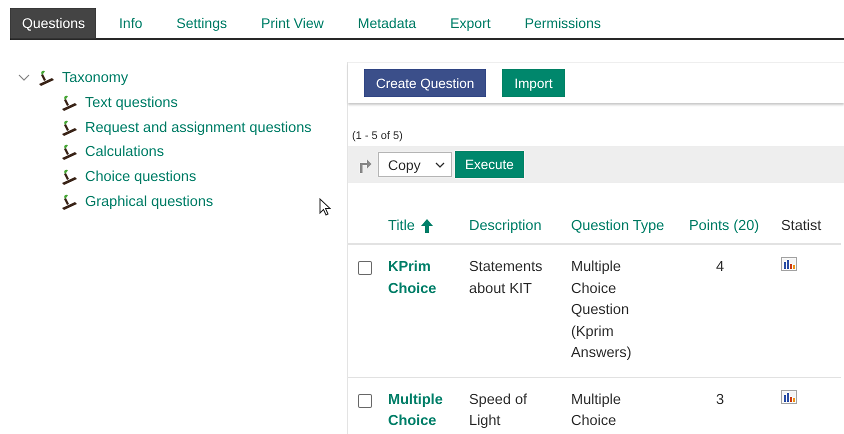 The height and width of the screenshot is (434, 844). Describe the element at coordinates (498, 410) in the screenshot. I see `table-cell: Speed of Light` at that location.